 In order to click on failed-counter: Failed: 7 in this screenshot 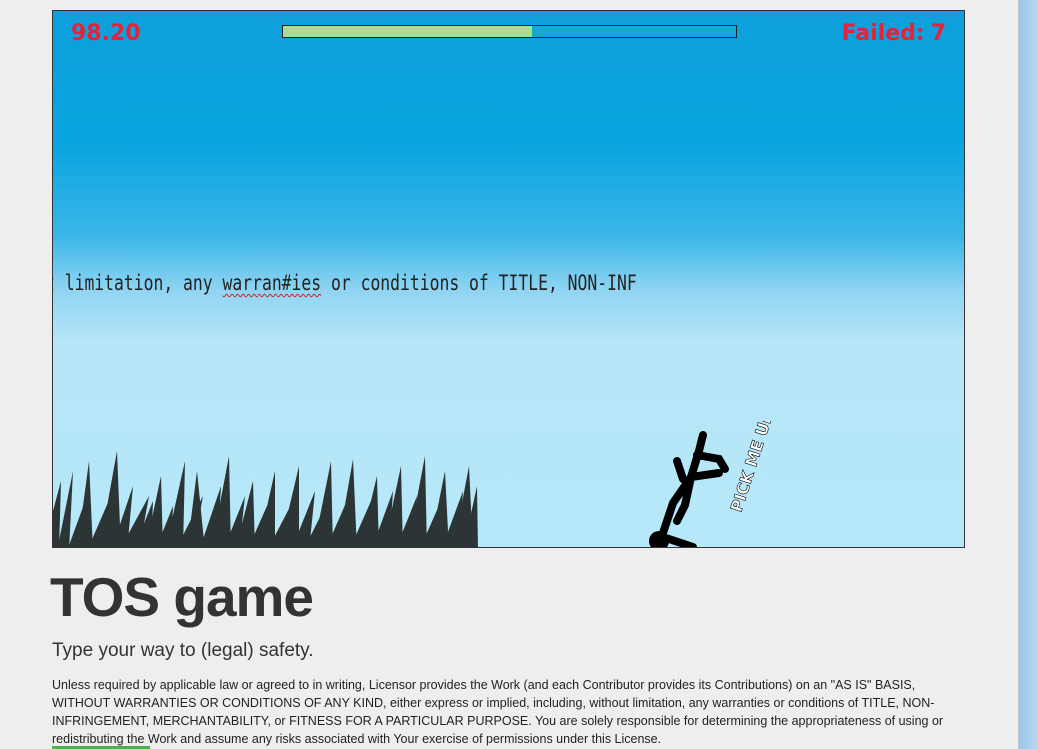, I will do `click(891, 33)`.